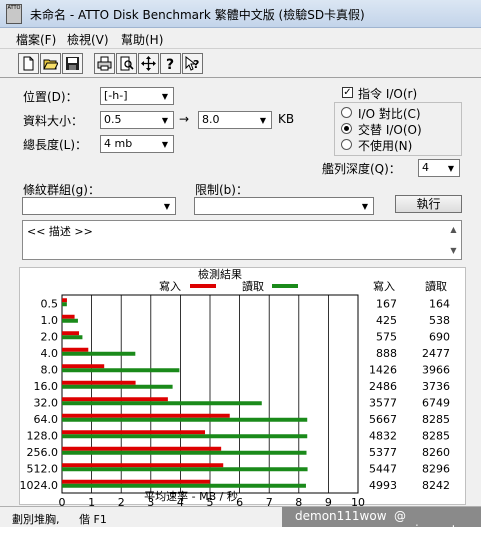  Describe the element at coordinates (386, 320) in the screenshot. I see `value-write: 425` at that location.